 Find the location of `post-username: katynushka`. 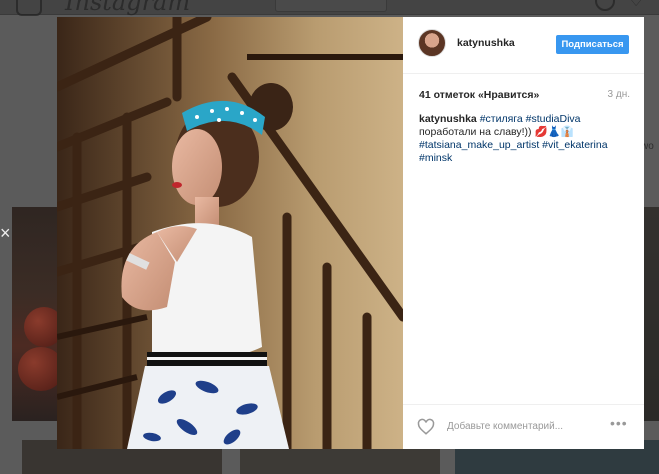

post-username: katynushka is located at coordinates (486, 43).